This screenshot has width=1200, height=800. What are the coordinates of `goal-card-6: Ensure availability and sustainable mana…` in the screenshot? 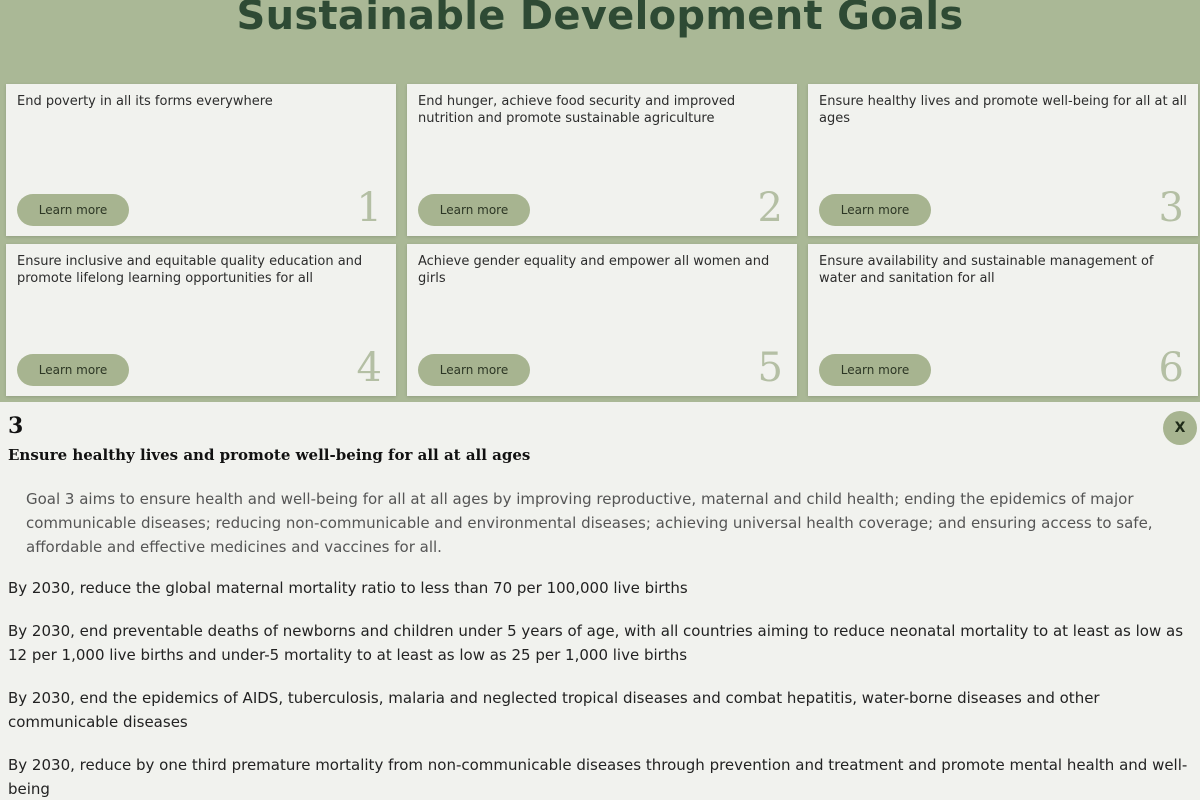 It's located at (1003, 320).